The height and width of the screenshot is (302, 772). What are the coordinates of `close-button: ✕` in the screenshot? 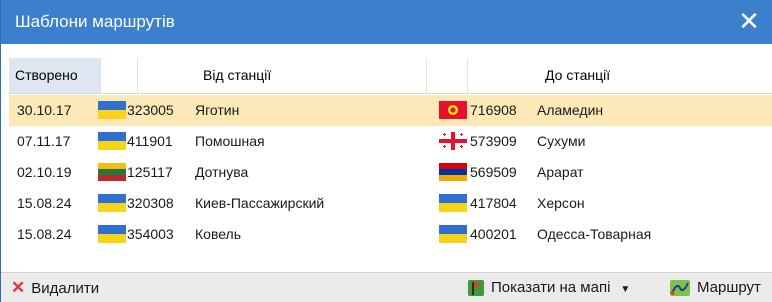 It's located at (749, 22).